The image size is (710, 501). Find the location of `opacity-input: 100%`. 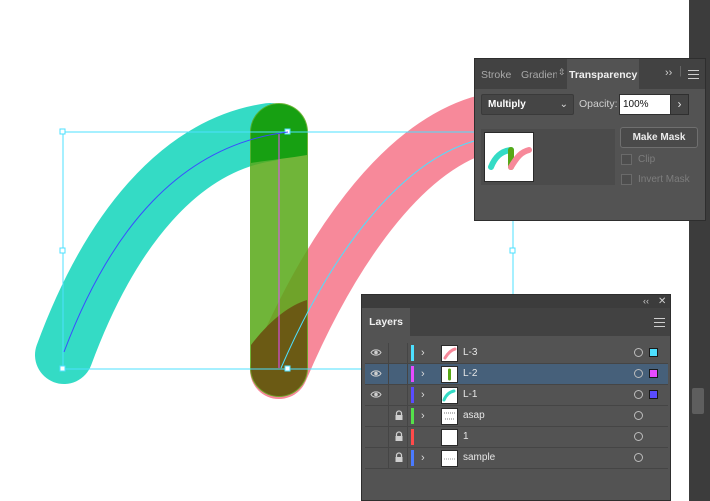

opacity-input: 100% is located at coordinates (646, 104).